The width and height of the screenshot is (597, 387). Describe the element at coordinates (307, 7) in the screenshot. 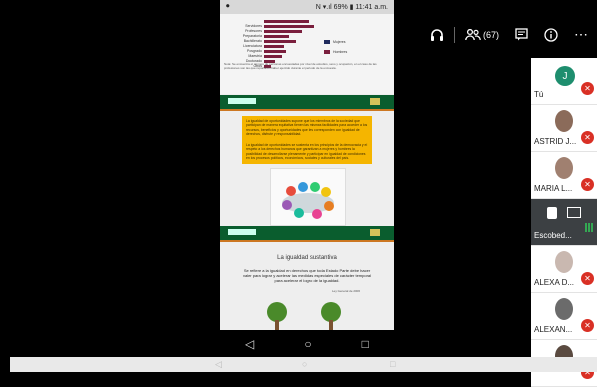

I see `phone-status-bar: ⏺ N ▾.ıl 69% ▮ 11:41 a.m.` at that location.